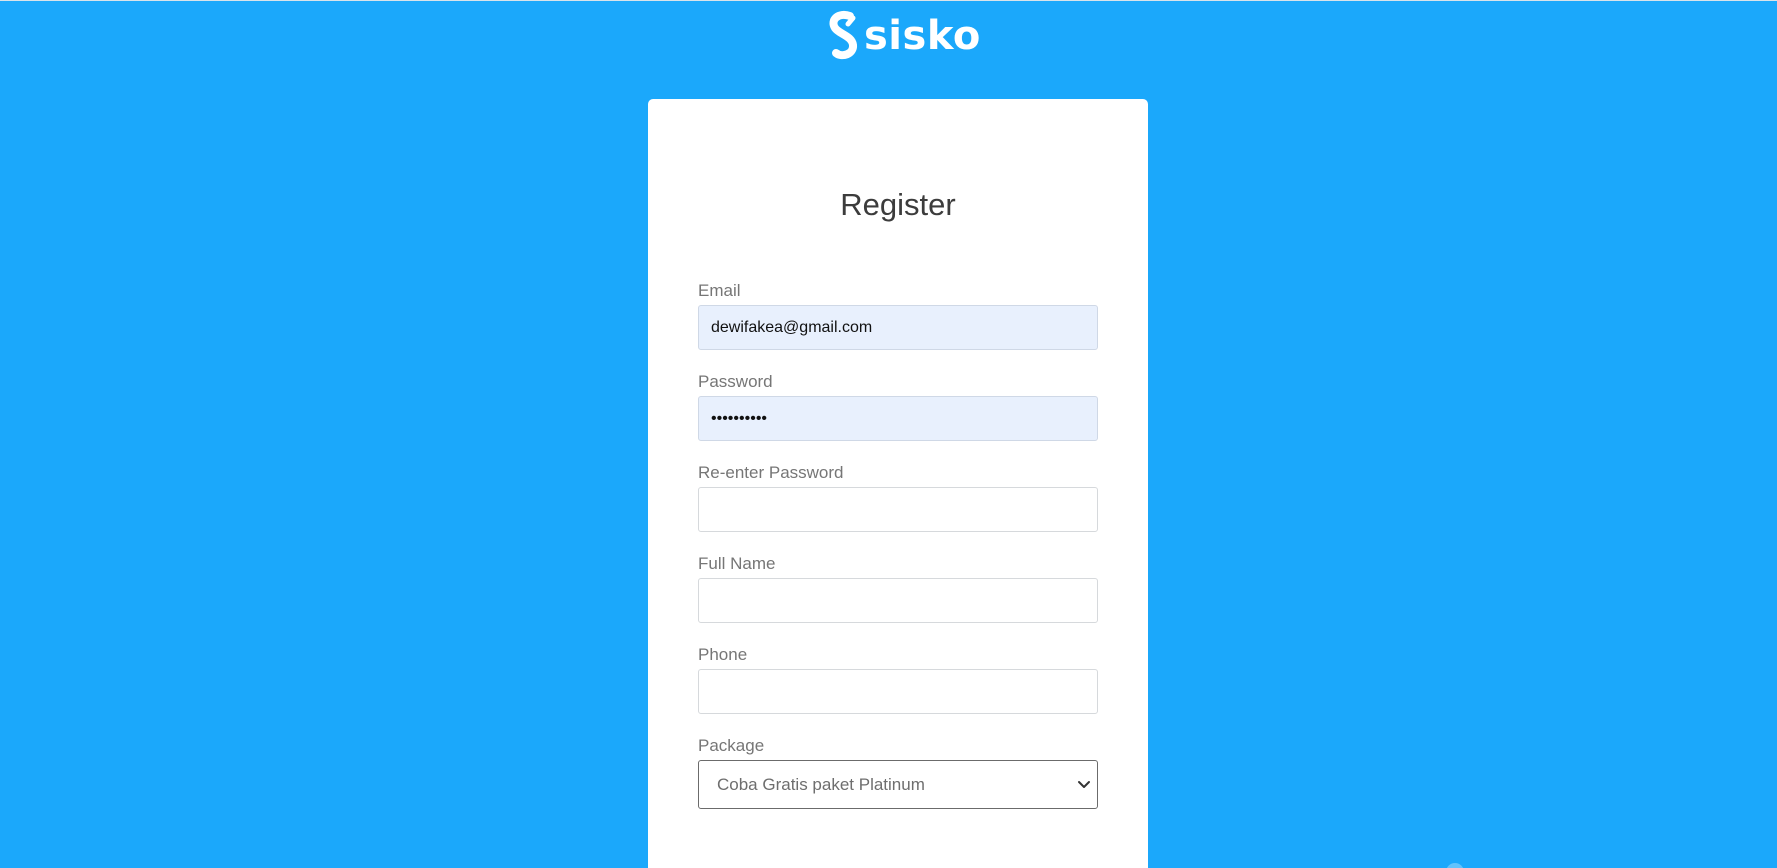 Image resolution: width=1777 pixels, height=868 pixels. I want to click on package-selected-value: Coba Gratis paket Platinum, so click(898, 784).